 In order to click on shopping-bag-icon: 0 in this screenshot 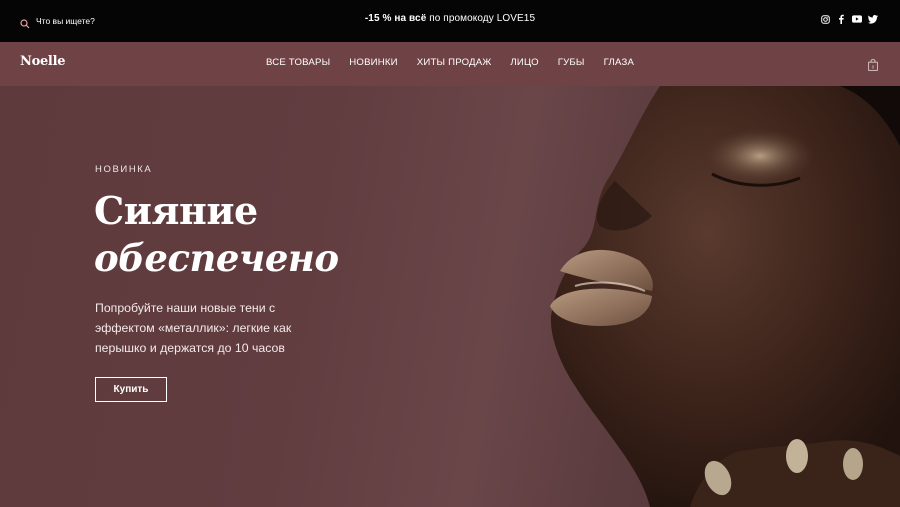, I will do `click(873, 64)`.